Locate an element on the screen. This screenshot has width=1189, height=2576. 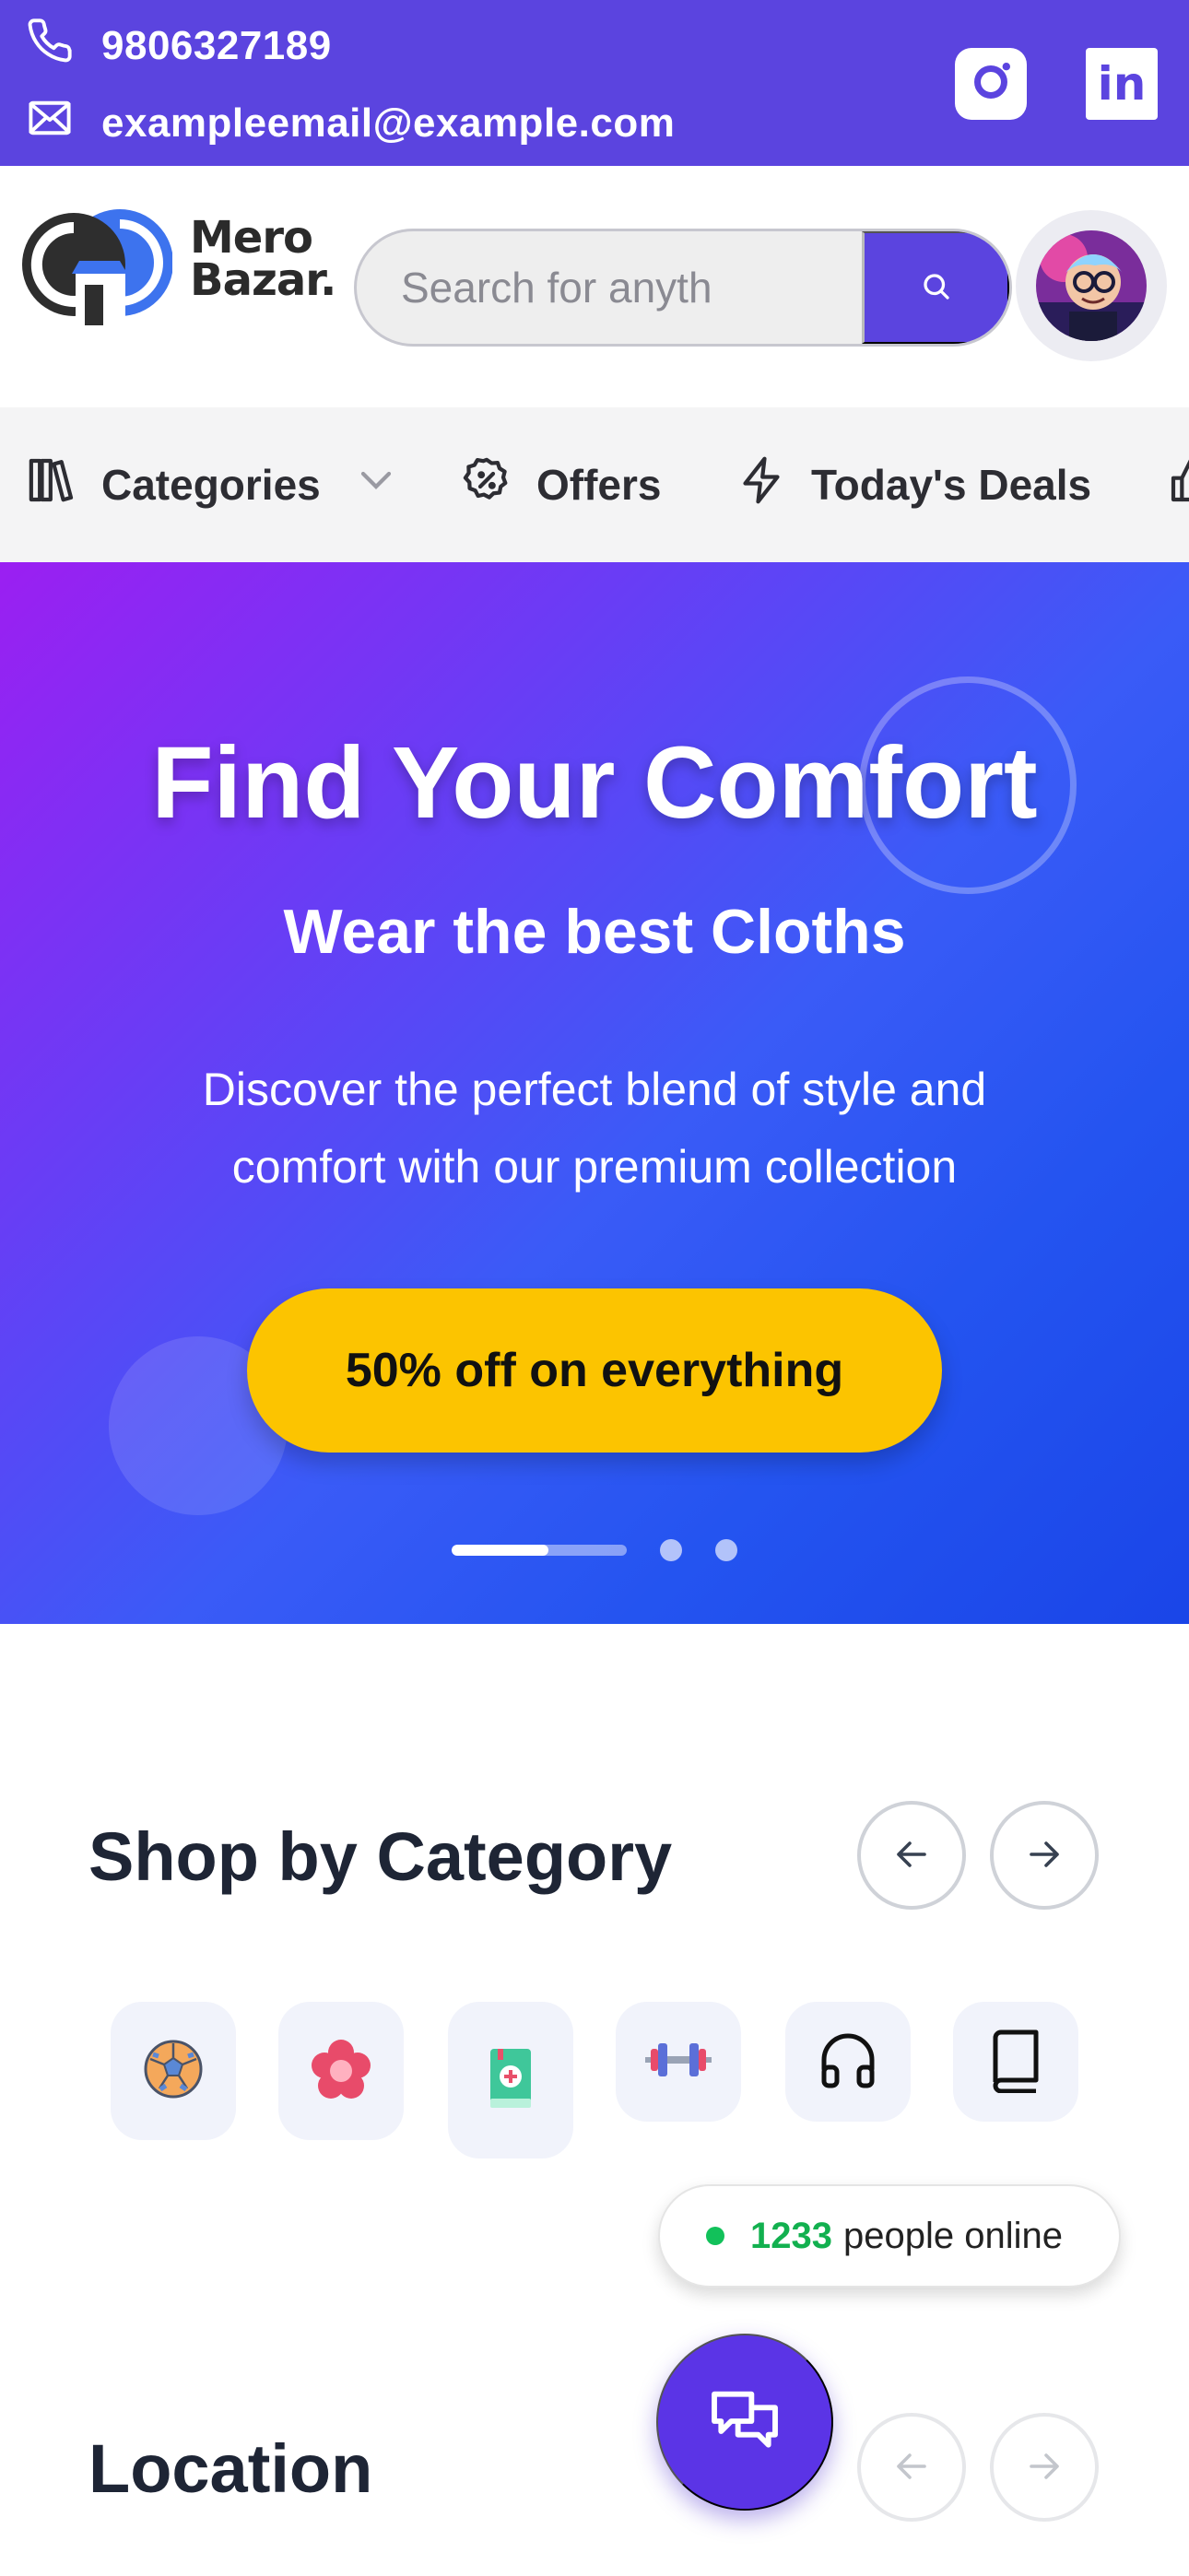
nav-item-categories: Categories is located at coordinates (214, 484).